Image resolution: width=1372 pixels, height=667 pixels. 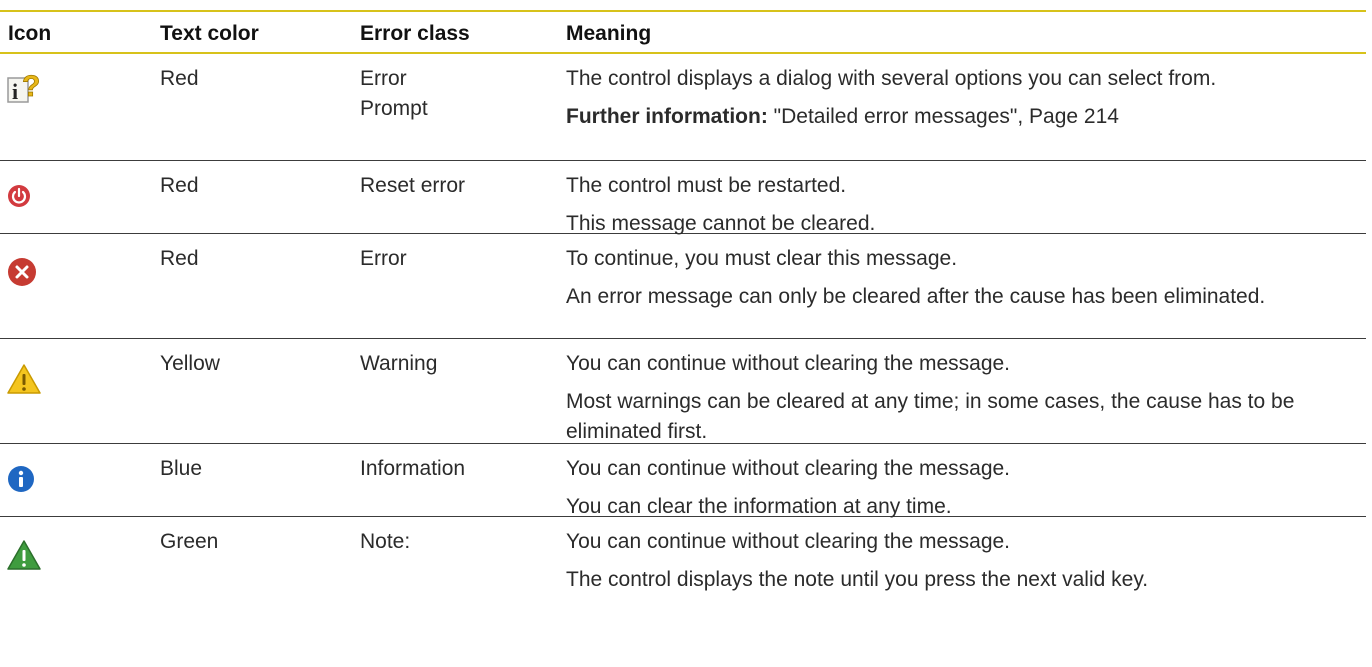 What do you see at coordinates (415, 33) in the screenshot?
I see `header-error-class: Error class` at bounding box center [415, 33].